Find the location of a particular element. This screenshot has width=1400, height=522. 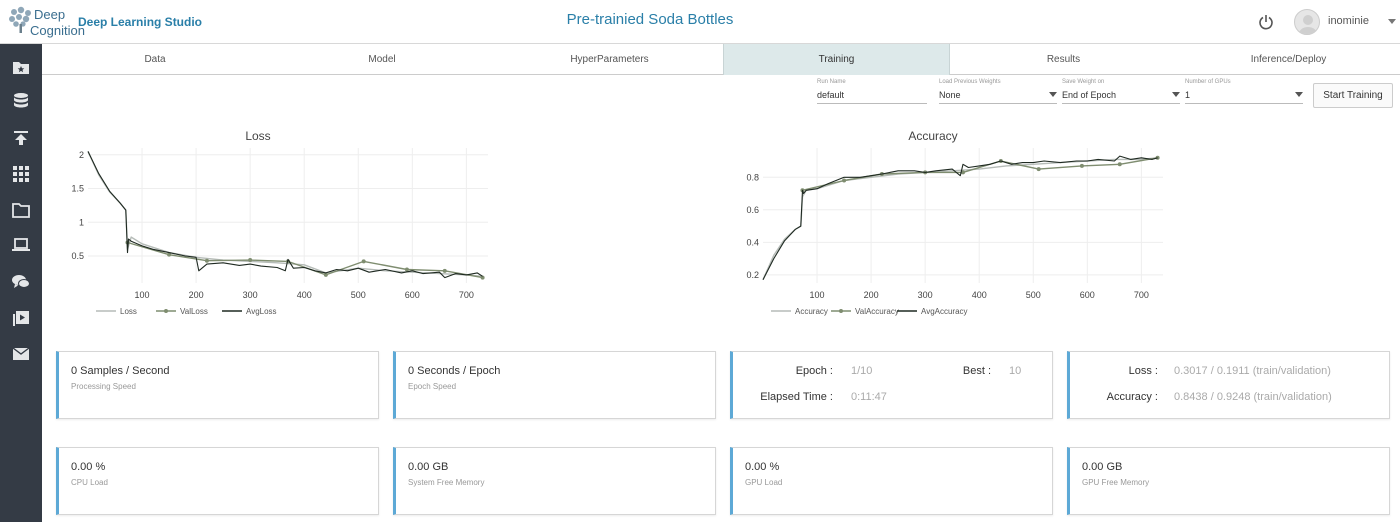

accuracy-value: 0.8438 / 0.9248 (train/validation) is located at coordinates (1253, 397).